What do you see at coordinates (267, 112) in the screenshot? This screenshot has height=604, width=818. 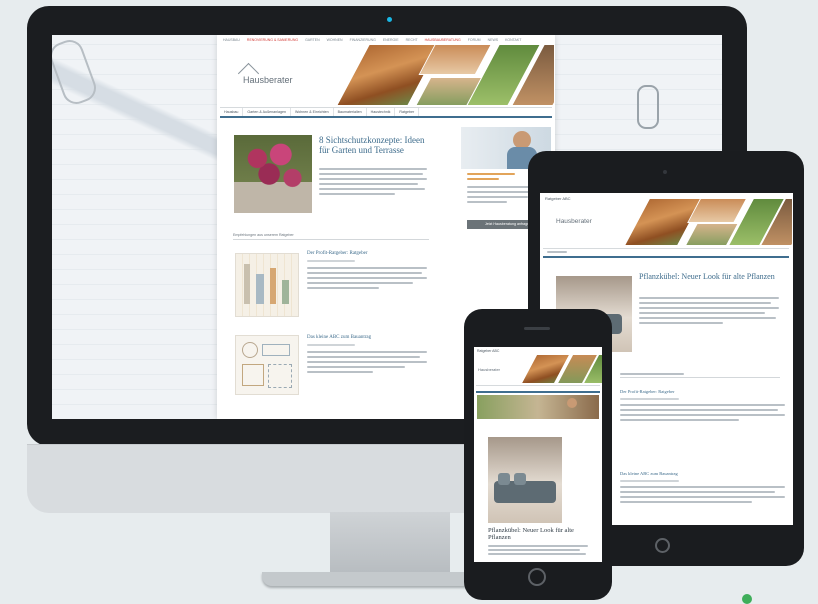 I see `main-nav-item: Garten & Außenanlagen` at bounding box center [267, 112].